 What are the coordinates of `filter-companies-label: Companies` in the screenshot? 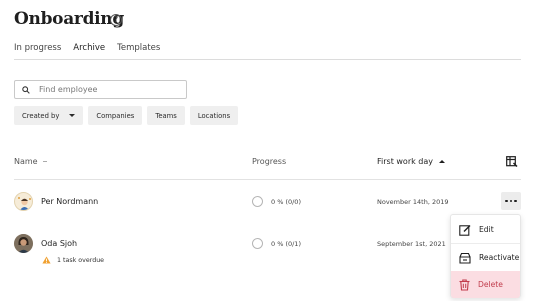 It's located at (115, 115).